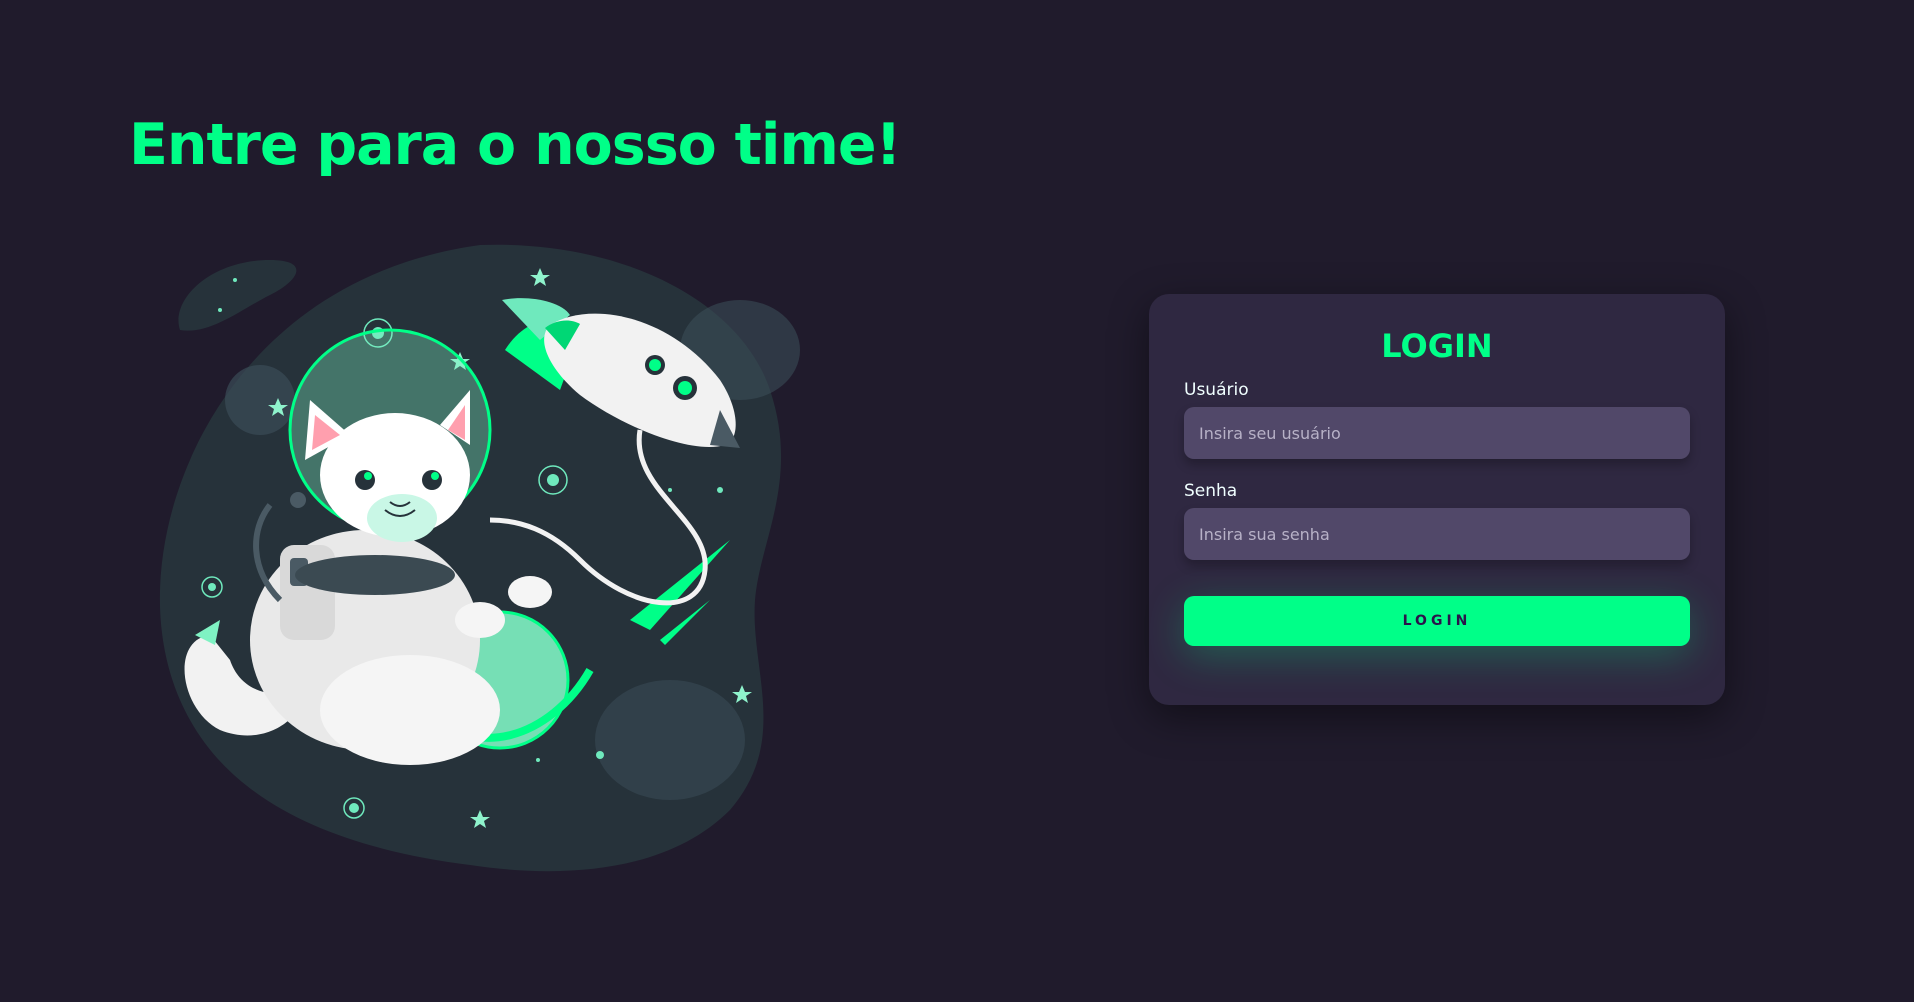 Image resolution: width=1914 pixels, height=1002 pixels. I want to click on username-label: Usuário, so click(1216, 390).